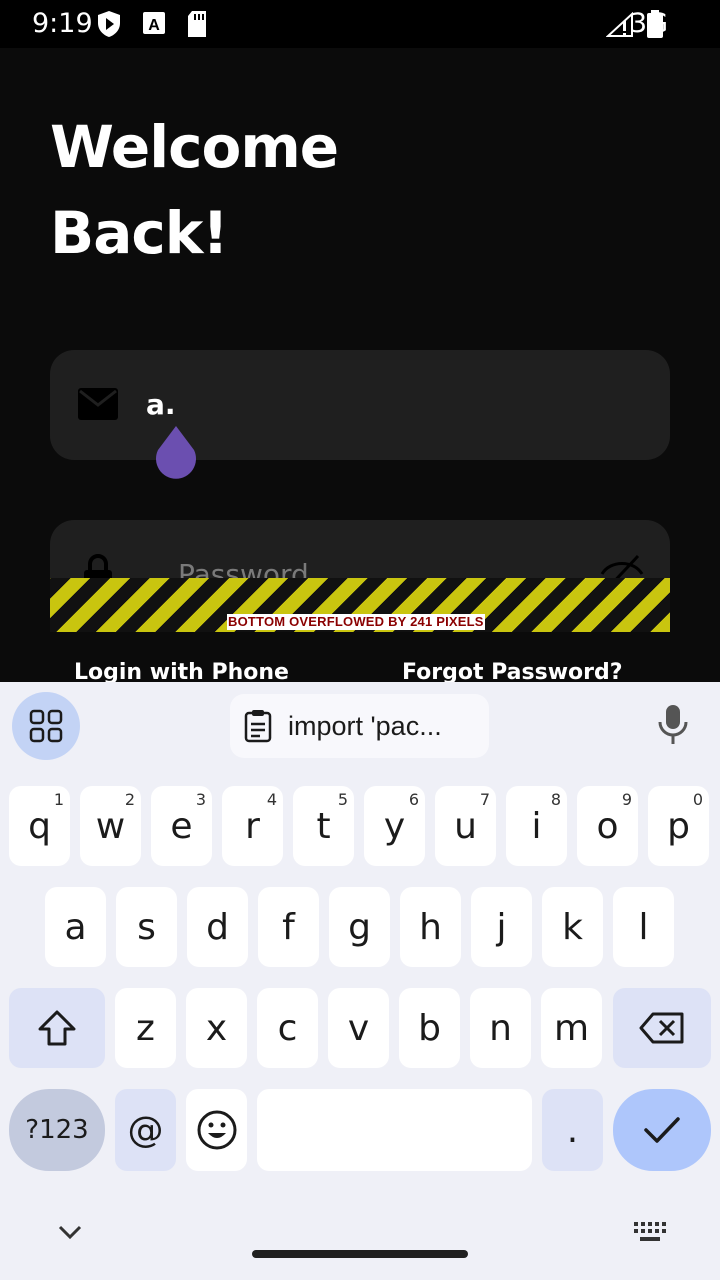  I want to click on key-label: y, so click(394, 826).